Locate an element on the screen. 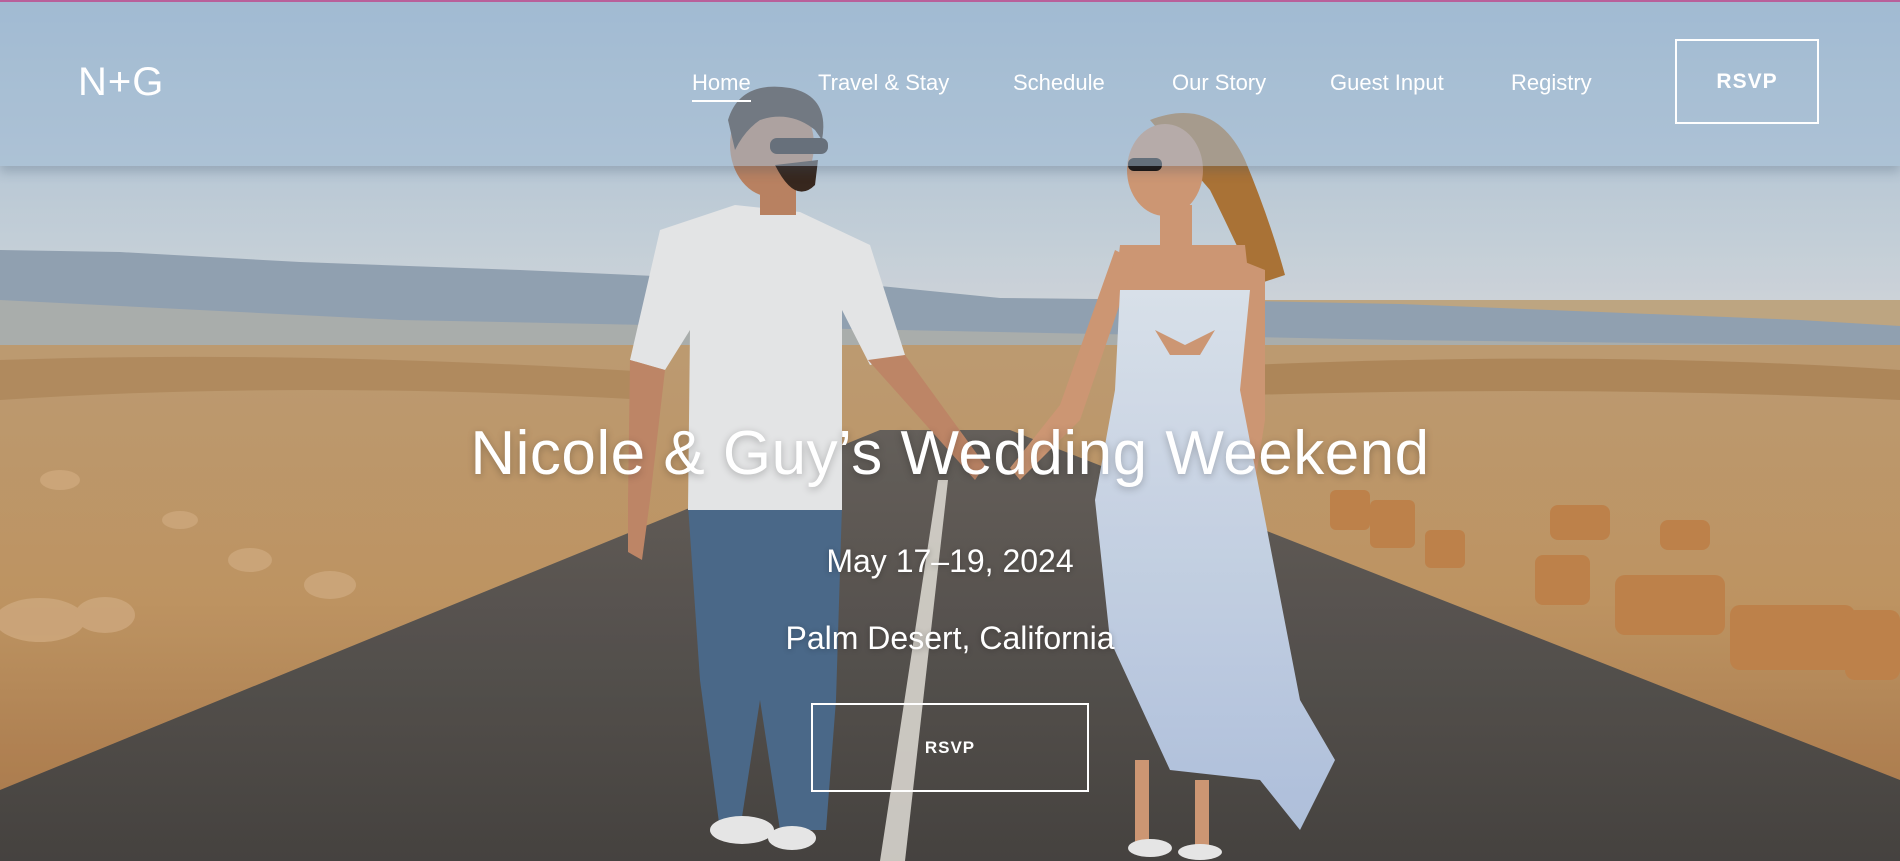 Image resolution: width=1900 pixels, height=861 pixels. nav-travel-stay: Travel & Stay is located at coordinates (883, 83).